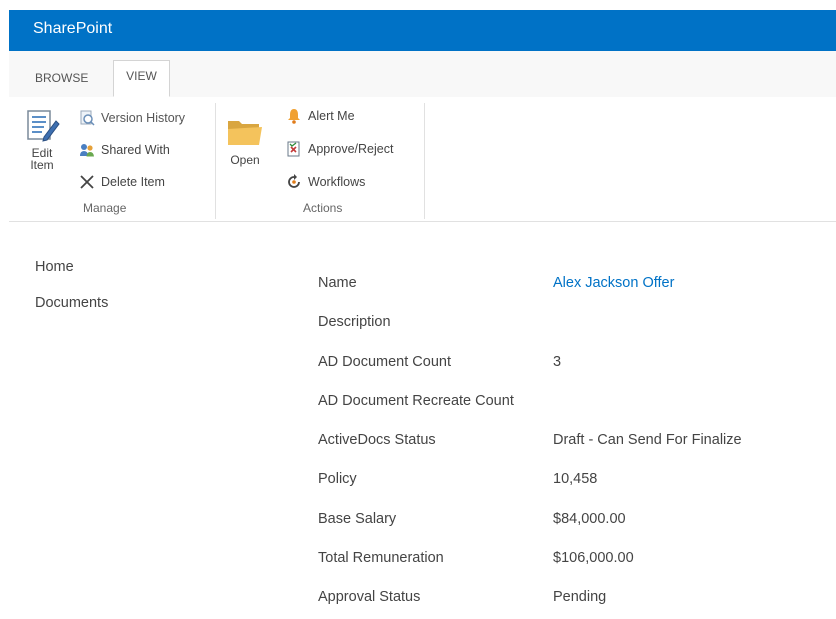 The width and height of the screenshot is (836, 619). I want to click on folder-icon, so click(245, 133).